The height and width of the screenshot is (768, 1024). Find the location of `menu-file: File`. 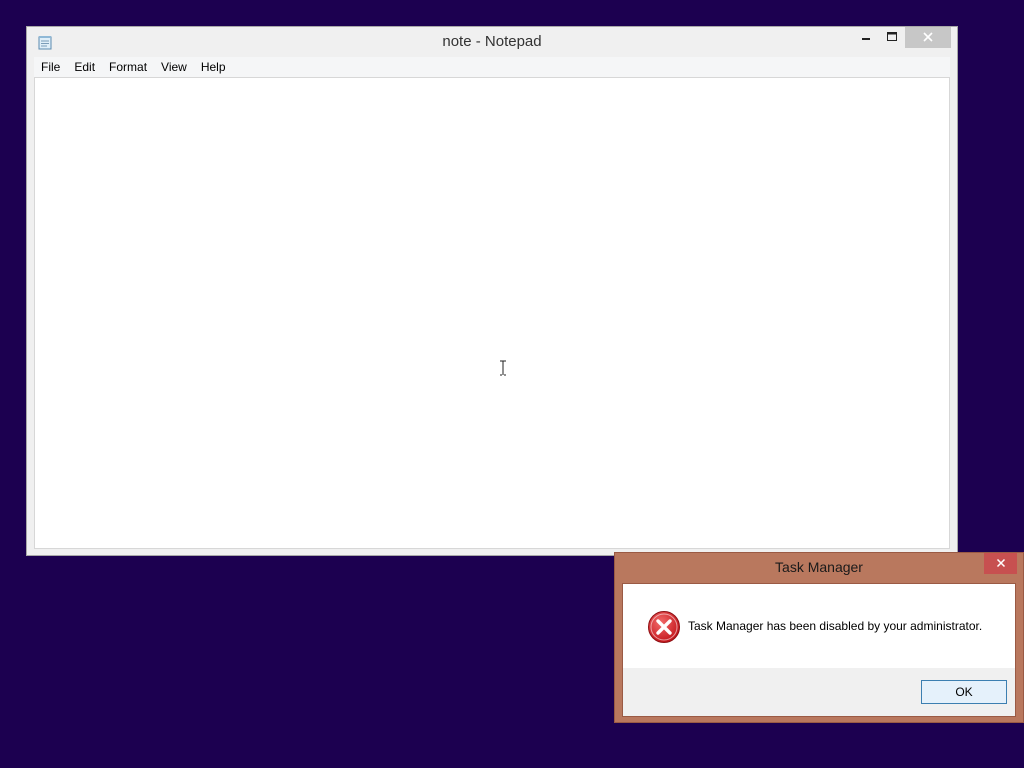

menu-file: File is located at coordinates (50, 67).